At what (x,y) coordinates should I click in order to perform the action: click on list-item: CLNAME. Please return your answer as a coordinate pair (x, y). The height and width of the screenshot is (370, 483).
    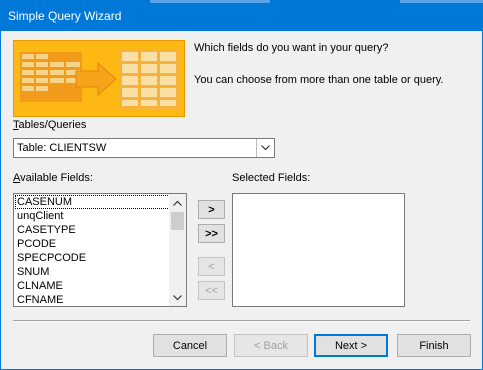
    Looking at the image, I should click on (92, 286).